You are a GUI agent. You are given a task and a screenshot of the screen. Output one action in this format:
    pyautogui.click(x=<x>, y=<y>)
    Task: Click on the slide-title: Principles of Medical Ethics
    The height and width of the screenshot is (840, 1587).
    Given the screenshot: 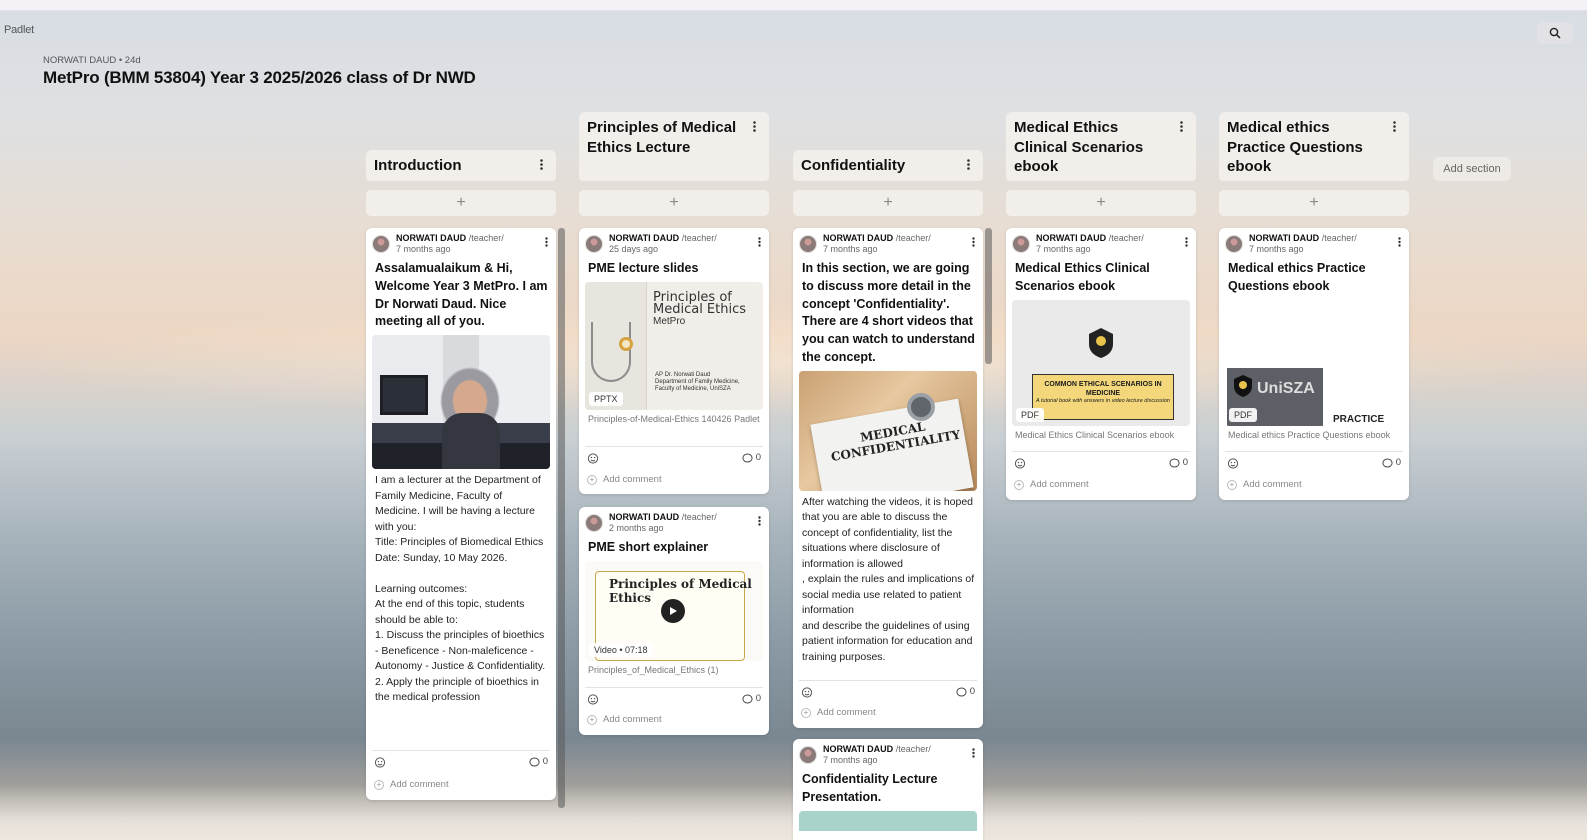 What is the action you would take?
    pyautogui.click(x=700, y=303)
    